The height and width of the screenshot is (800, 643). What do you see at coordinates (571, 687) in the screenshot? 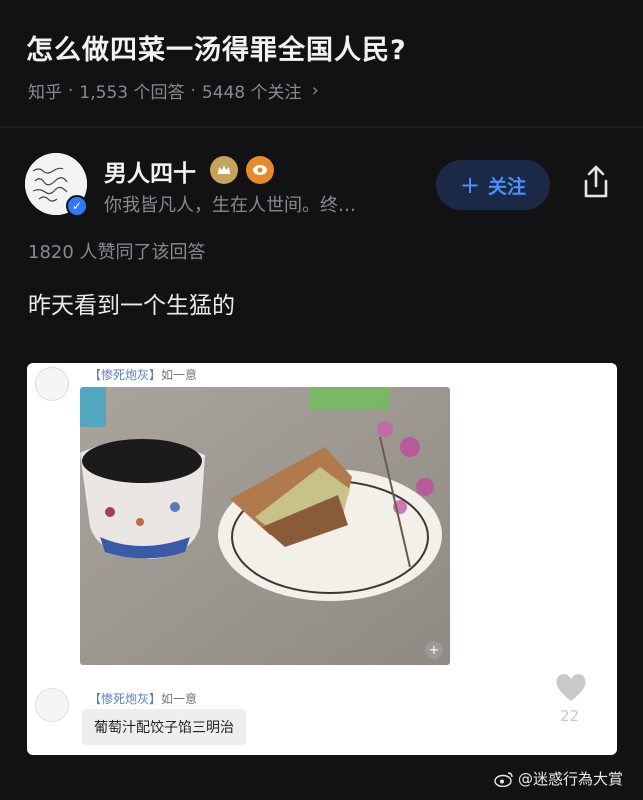
I see `heart-icon` at bounding box center [571, 687].